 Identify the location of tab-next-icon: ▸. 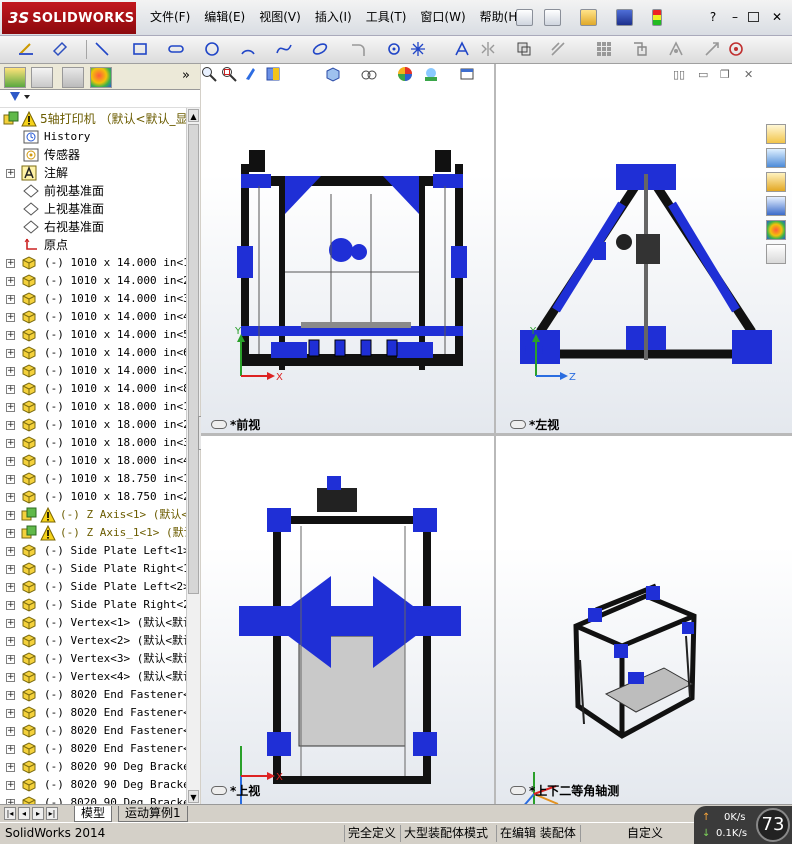
(38, 813).